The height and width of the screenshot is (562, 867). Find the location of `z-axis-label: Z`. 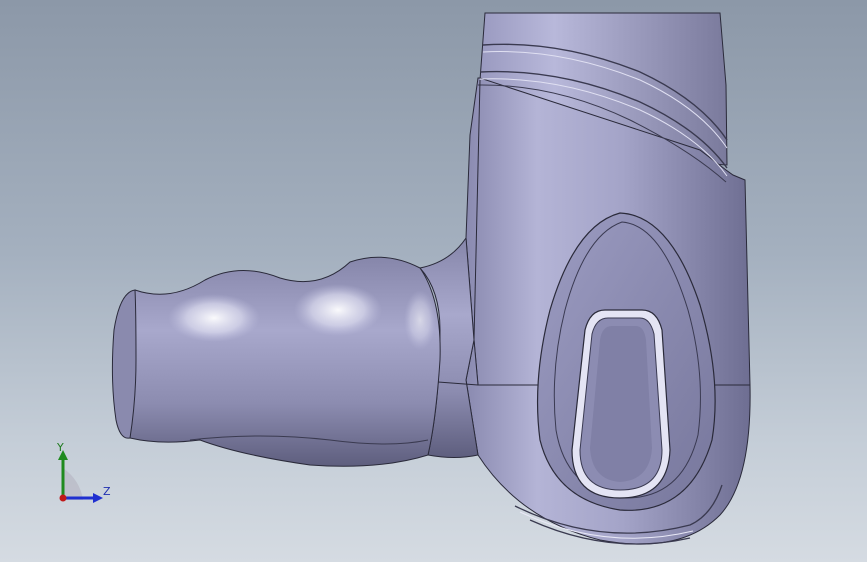

z-axis-label: Z is located at coordinates (107, 491).